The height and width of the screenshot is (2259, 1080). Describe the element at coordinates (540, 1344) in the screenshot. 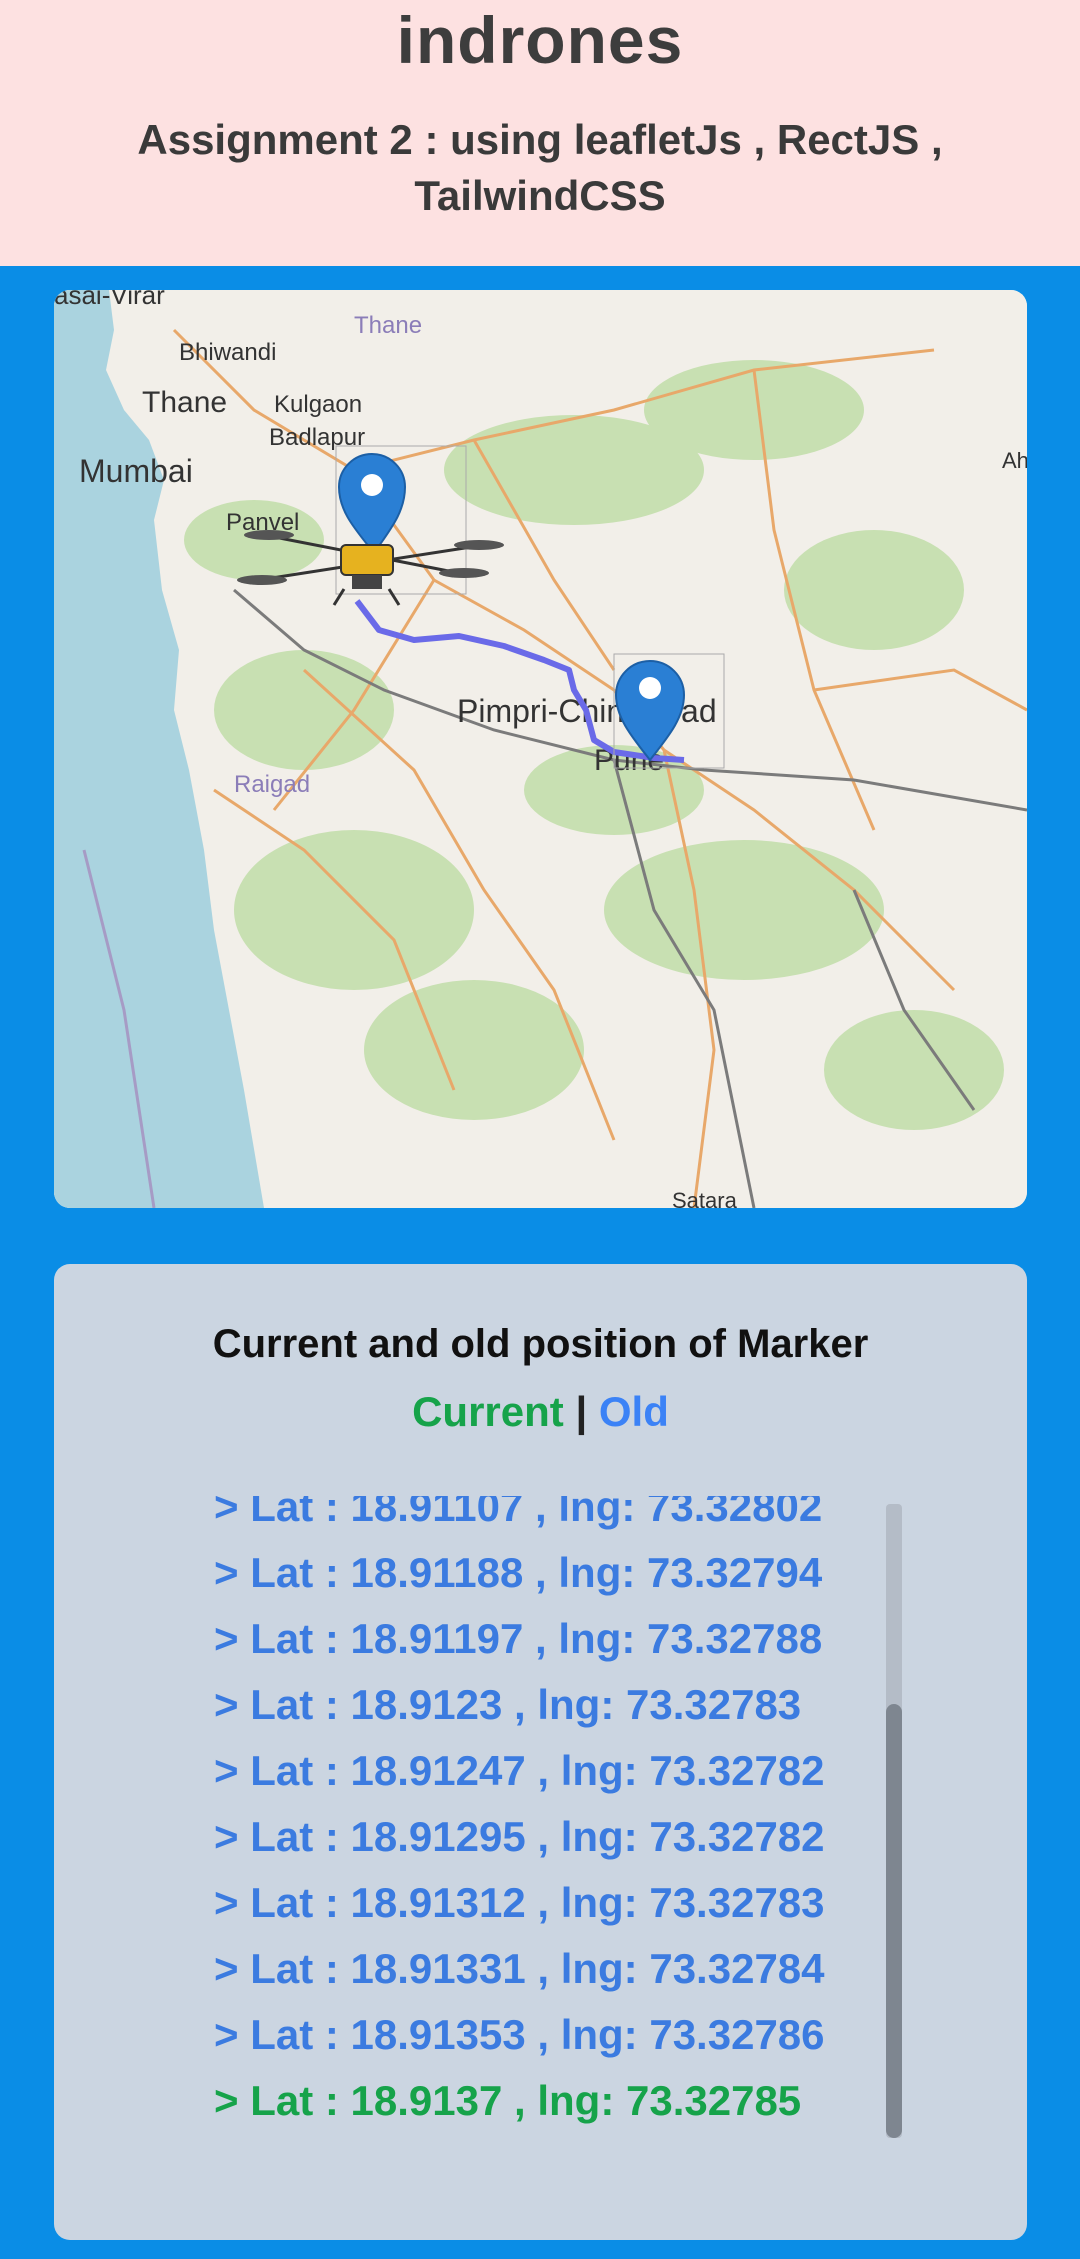

I see `positions-title: Current and old position of Marker` at that location.